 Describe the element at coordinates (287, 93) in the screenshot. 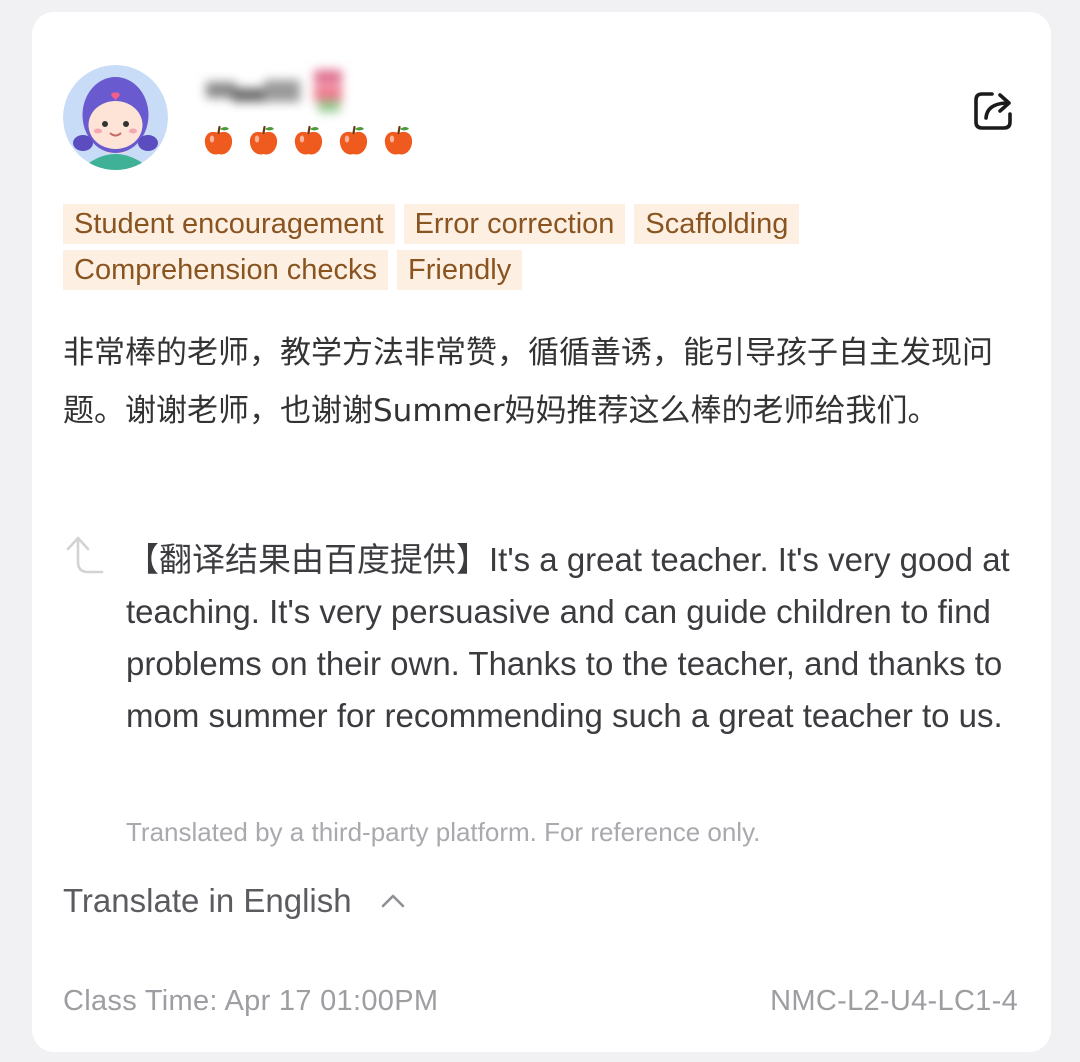

I see `blurred-username` at that location.